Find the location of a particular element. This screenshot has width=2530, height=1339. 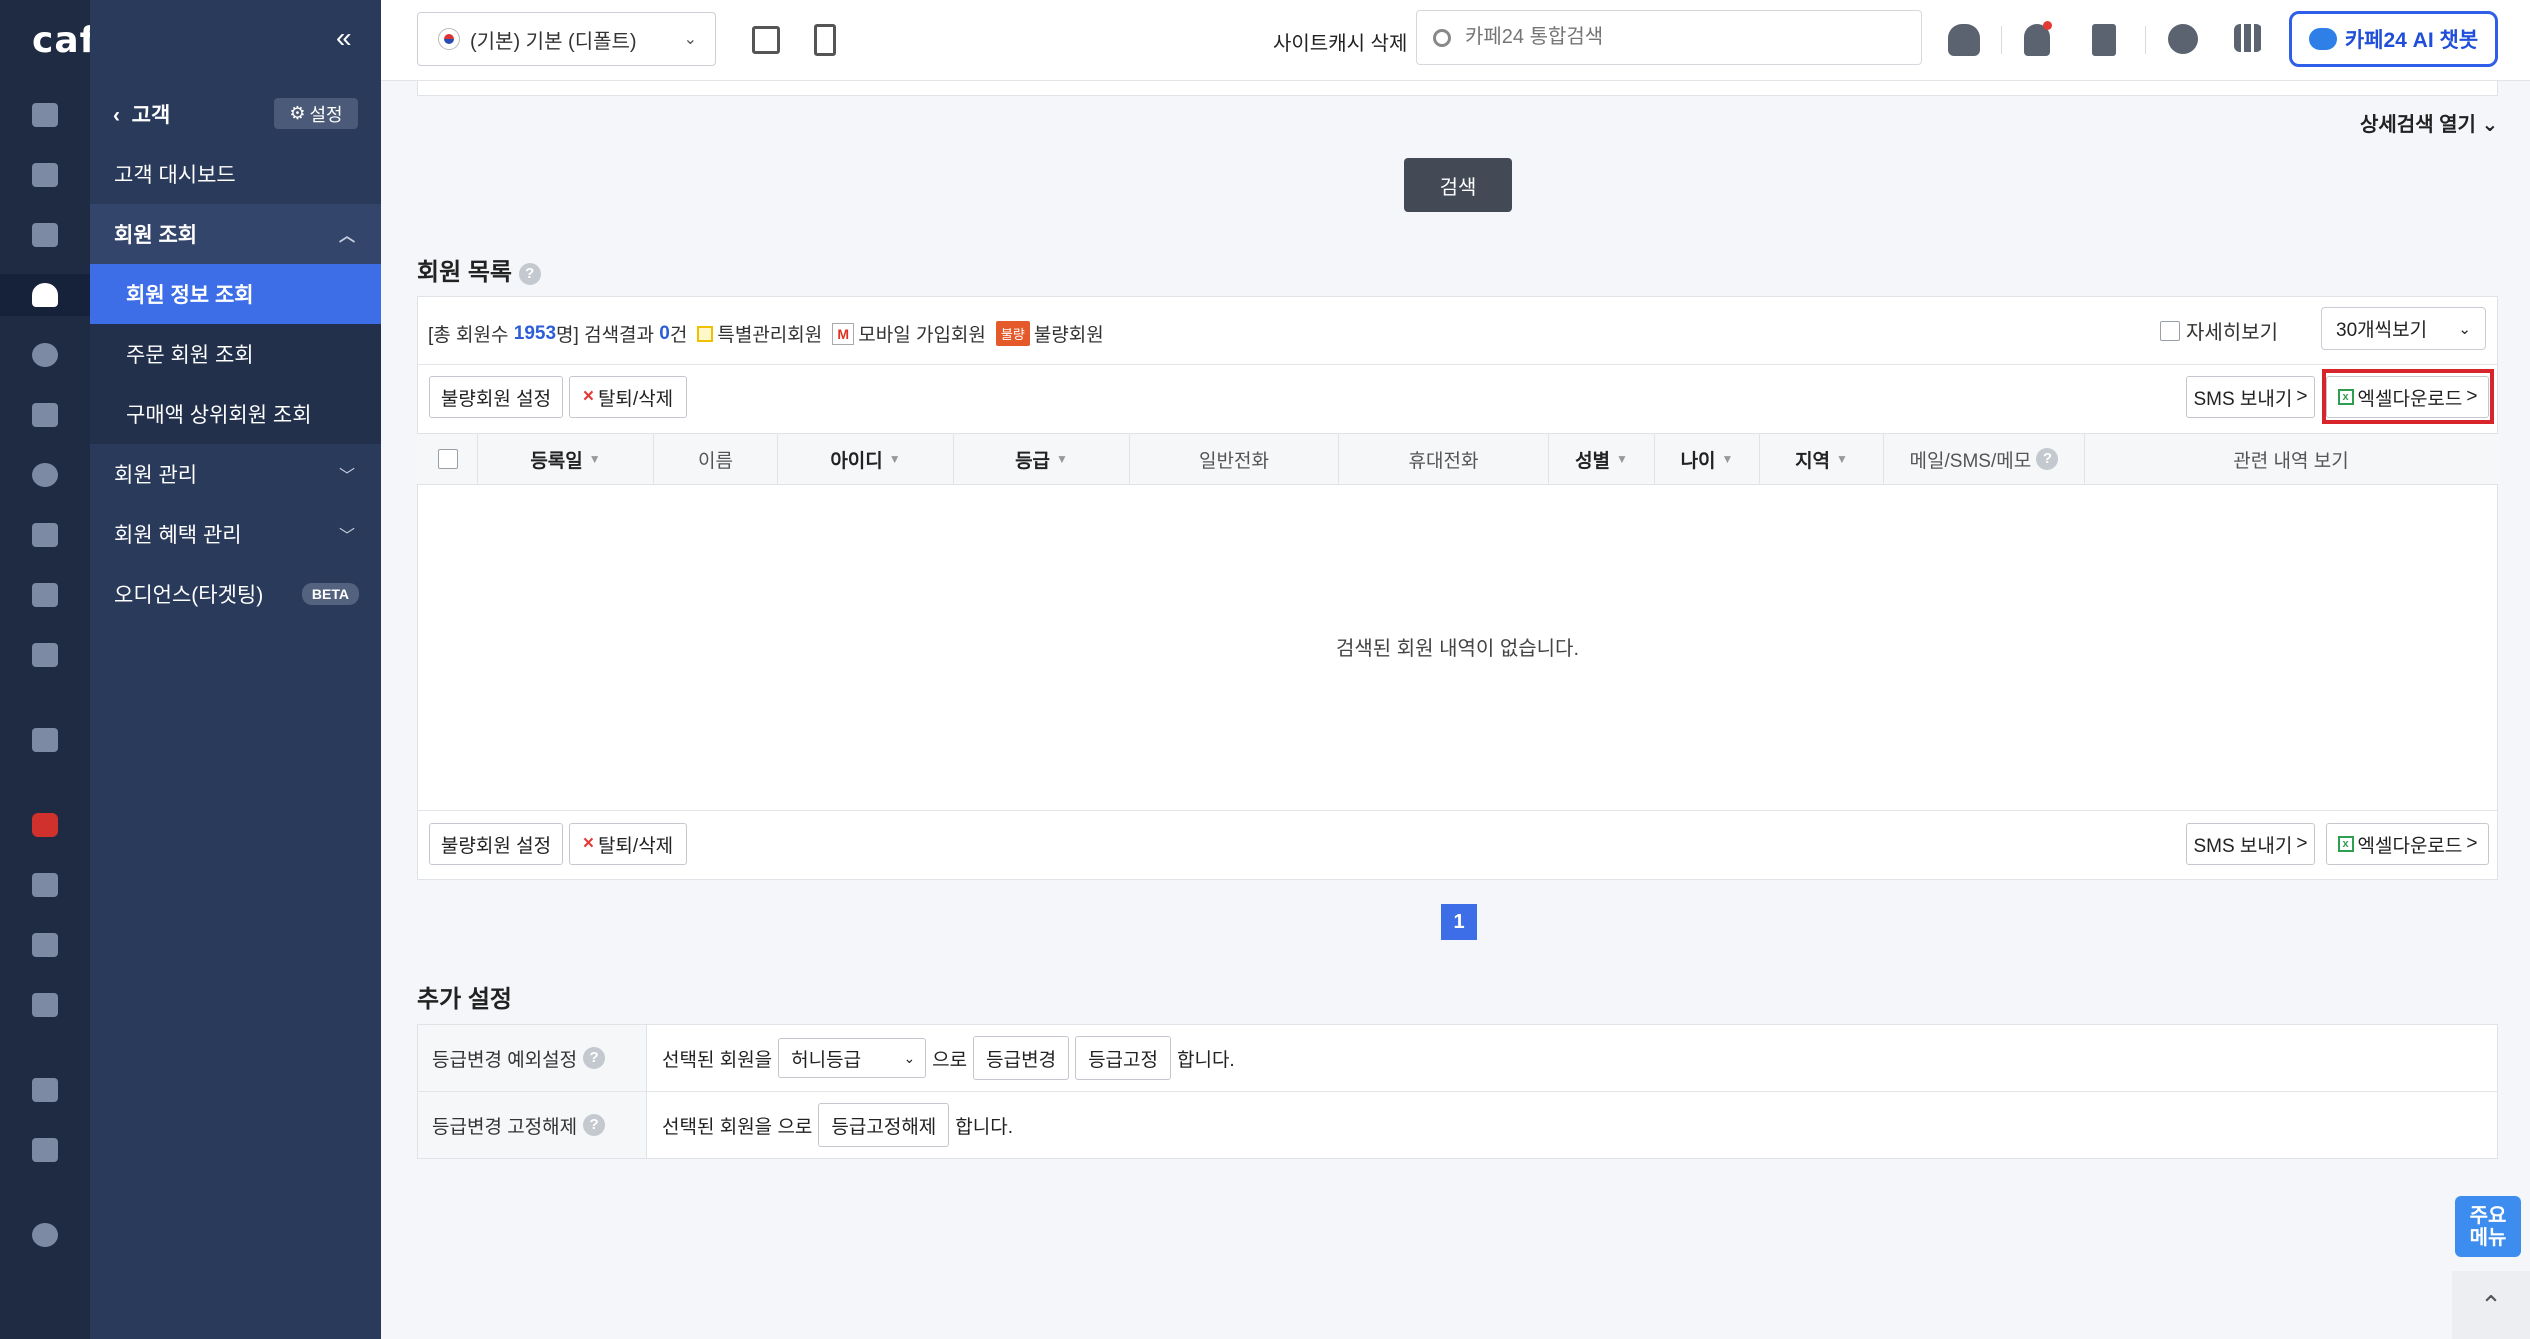

cart-icon is located at coordinates (45, 175).